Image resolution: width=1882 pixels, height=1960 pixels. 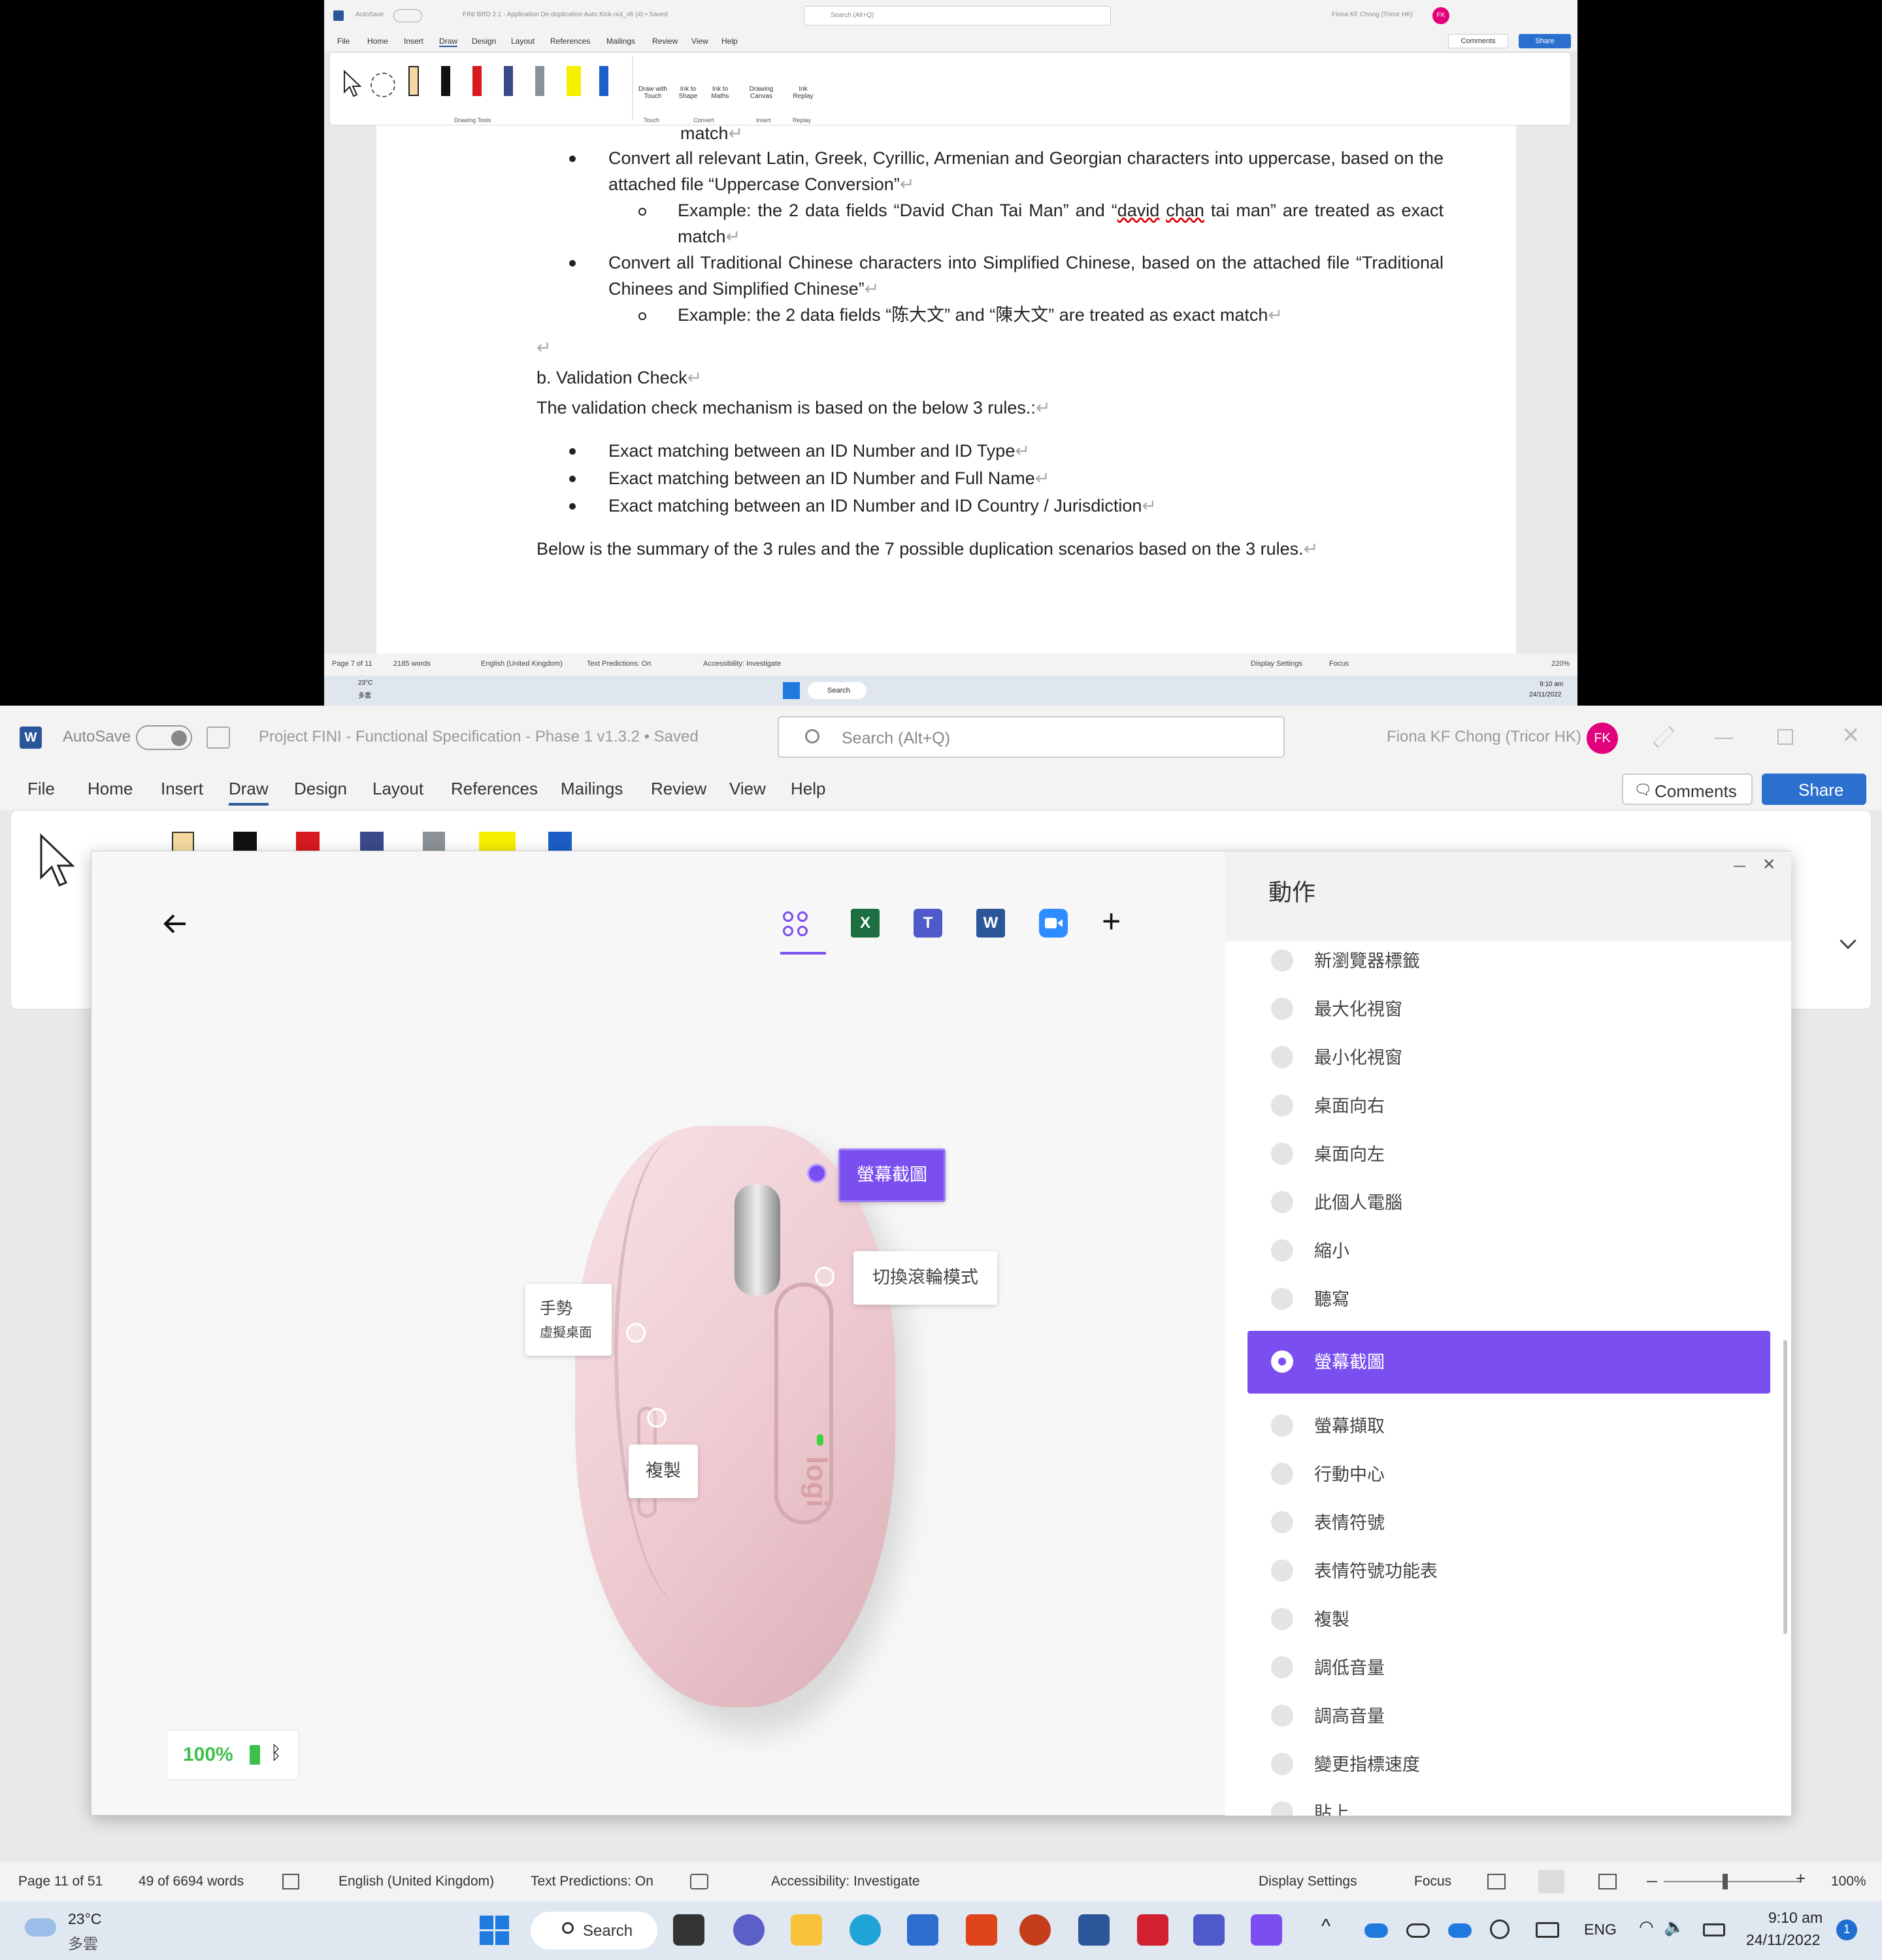 I want to click on top-pen-4-icon, so click(x=508, y=81).